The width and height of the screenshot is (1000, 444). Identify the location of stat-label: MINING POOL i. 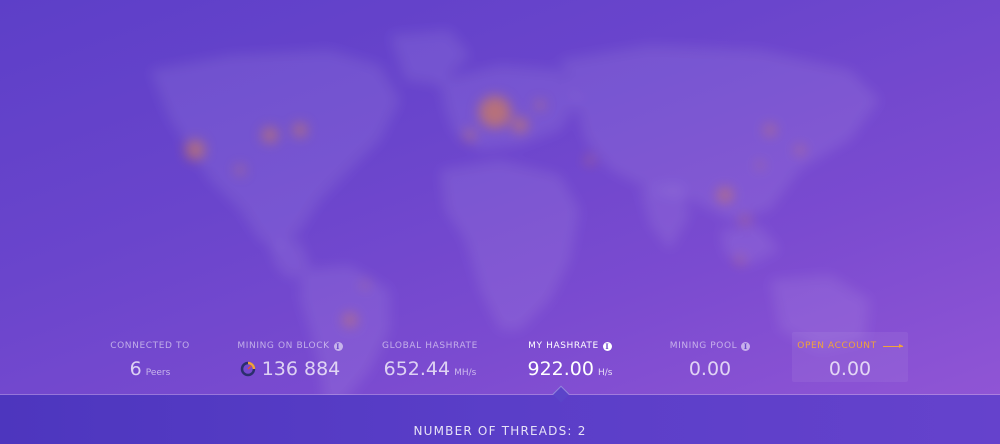
(710, 346).